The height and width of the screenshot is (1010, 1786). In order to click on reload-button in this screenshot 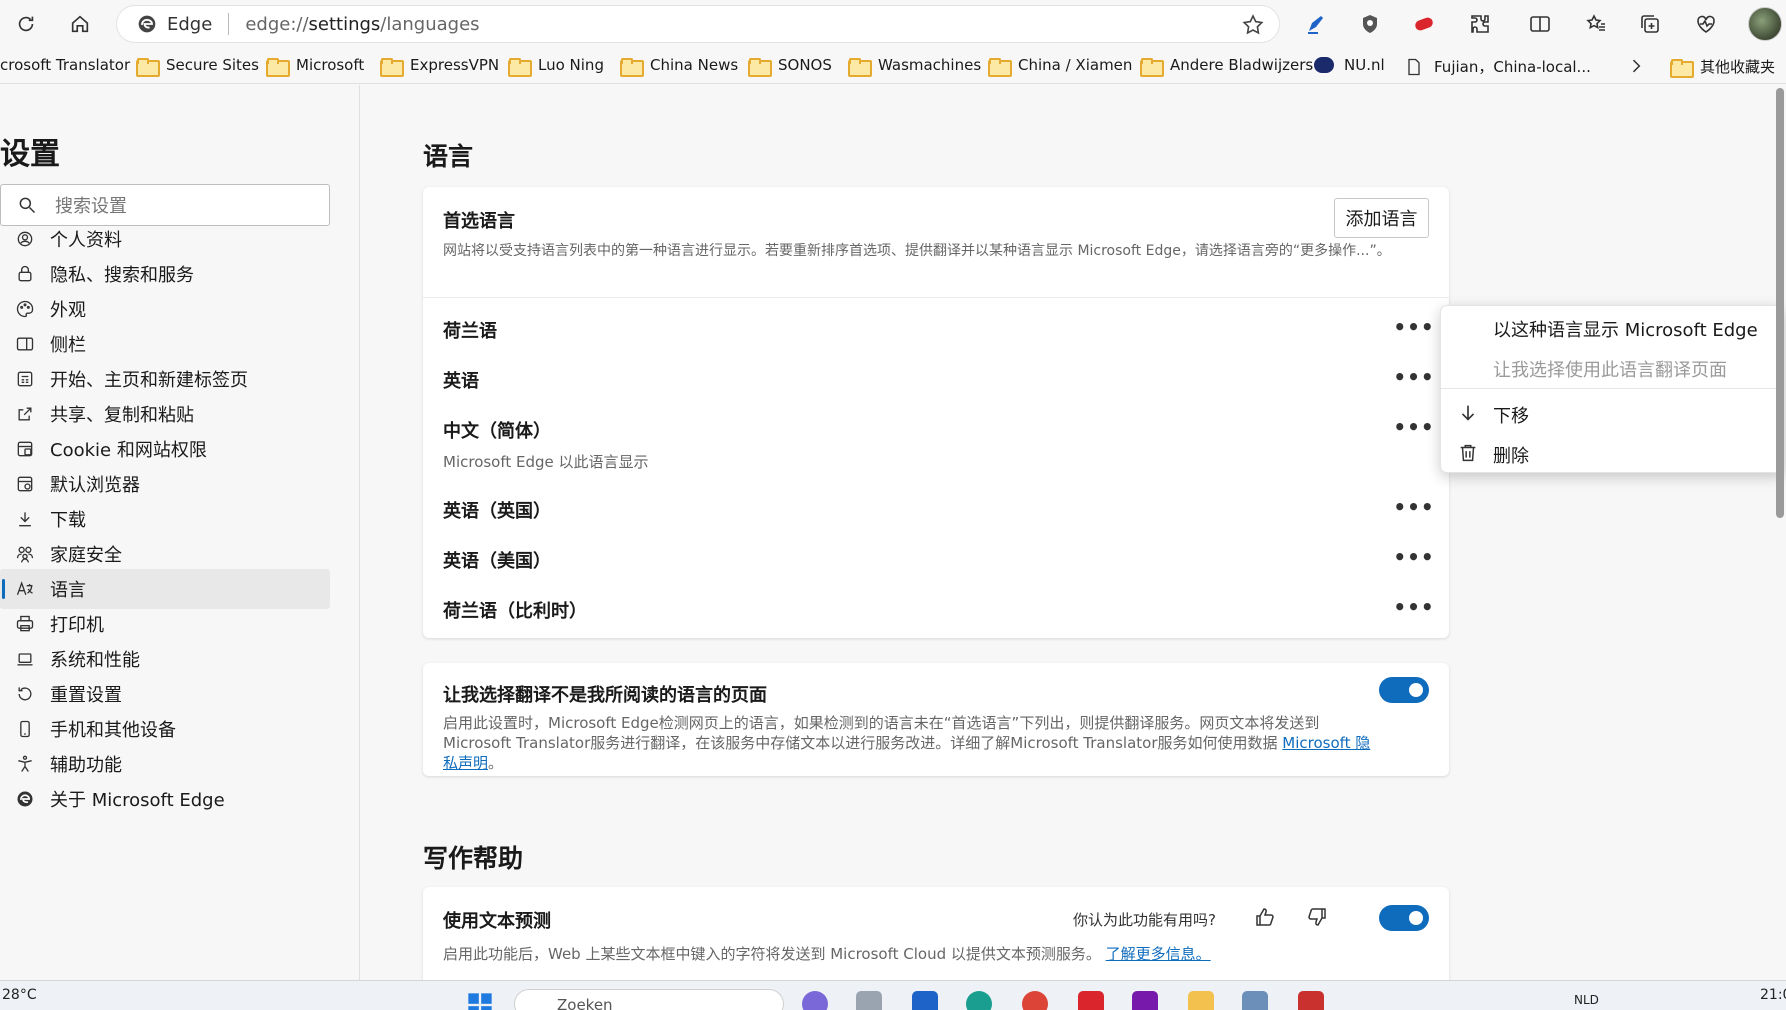, I will do `click(26, 24)`.